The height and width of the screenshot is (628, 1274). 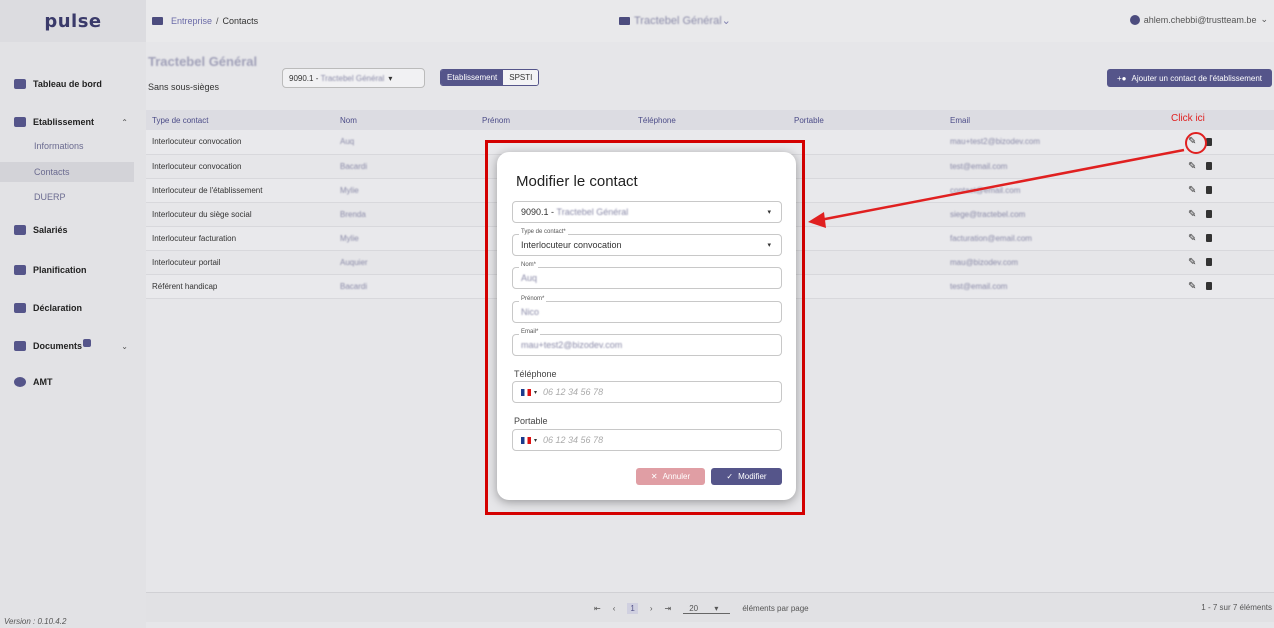 What do you see at coordinates (533, 299) in the screenshot?
I see `field-label: Prénom*` at bounding box center [533, 299].